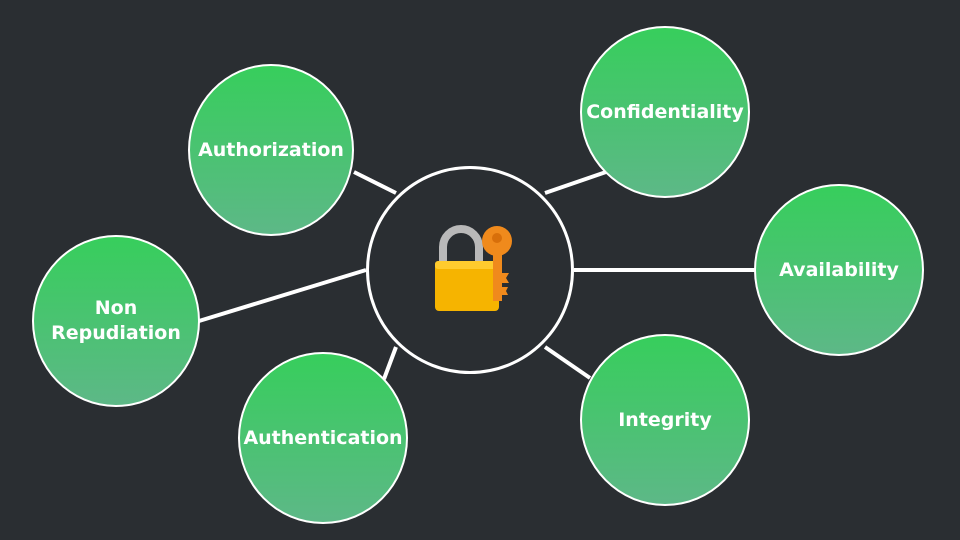 The height and width of the screenshot is (540, 960). I want to click on node-authorization: Authorization, so click(271, 150).